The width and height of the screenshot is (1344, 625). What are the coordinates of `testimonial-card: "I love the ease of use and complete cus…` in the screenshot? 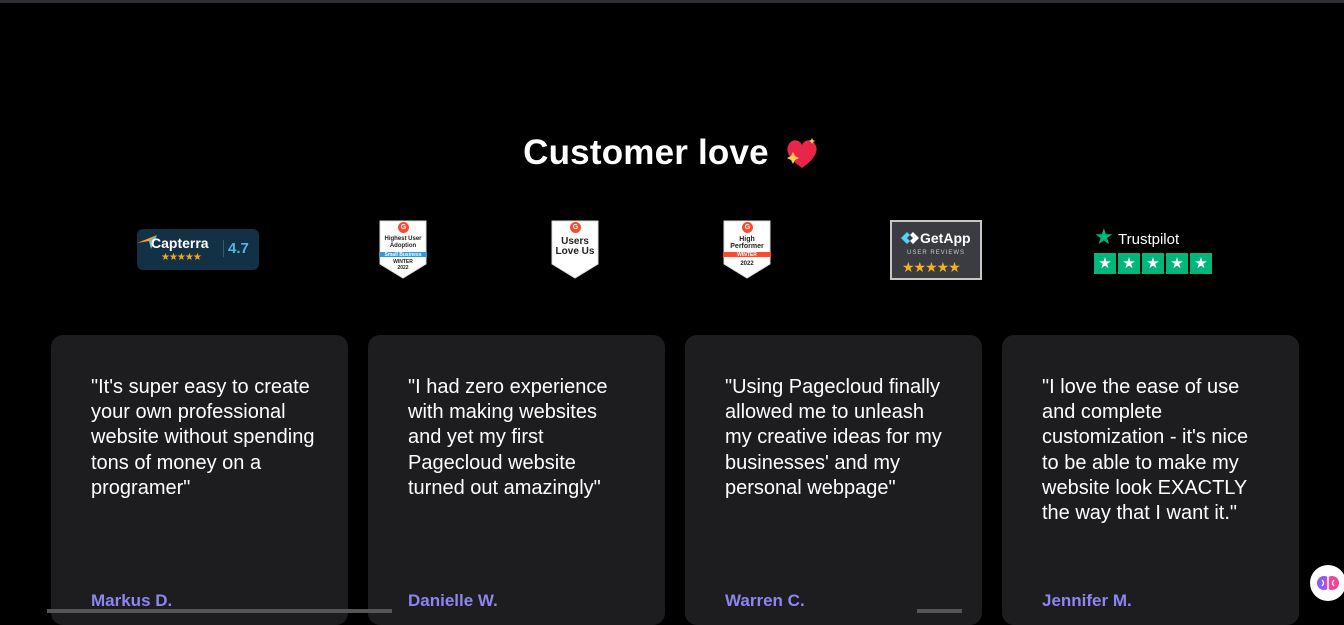 It's located at (1150, 480).